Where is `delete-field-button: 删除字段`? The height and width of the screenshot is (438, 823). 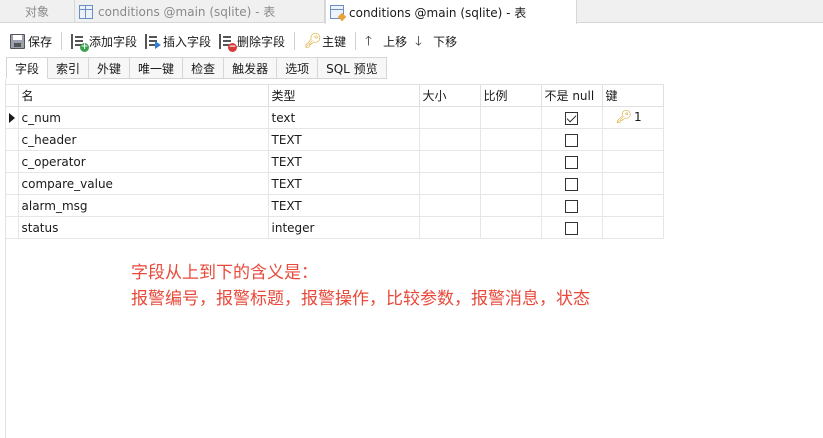
delete-field-button: 删除字段 is located at coordinates (252, 41).